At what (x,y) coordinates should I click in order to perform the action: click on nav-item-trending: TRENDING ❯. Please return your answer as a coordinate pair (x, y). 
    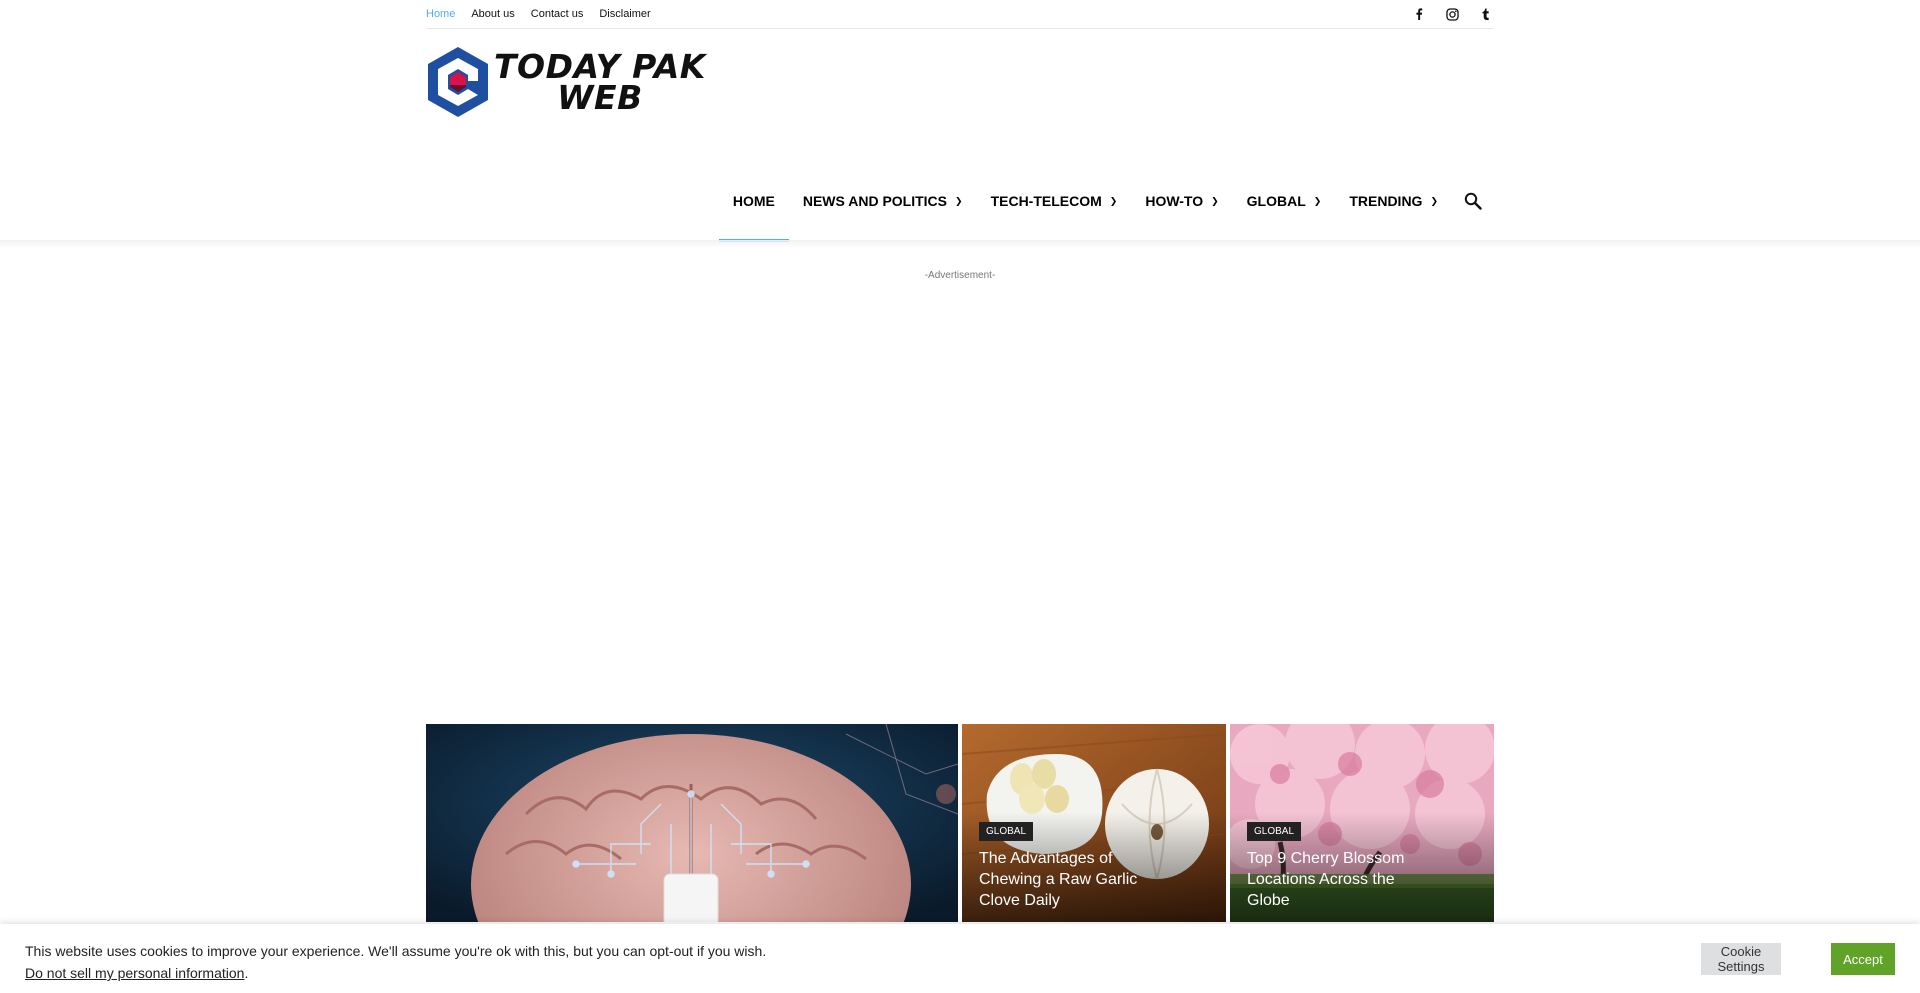
    Looking at the image, I should click on (1393, 201).